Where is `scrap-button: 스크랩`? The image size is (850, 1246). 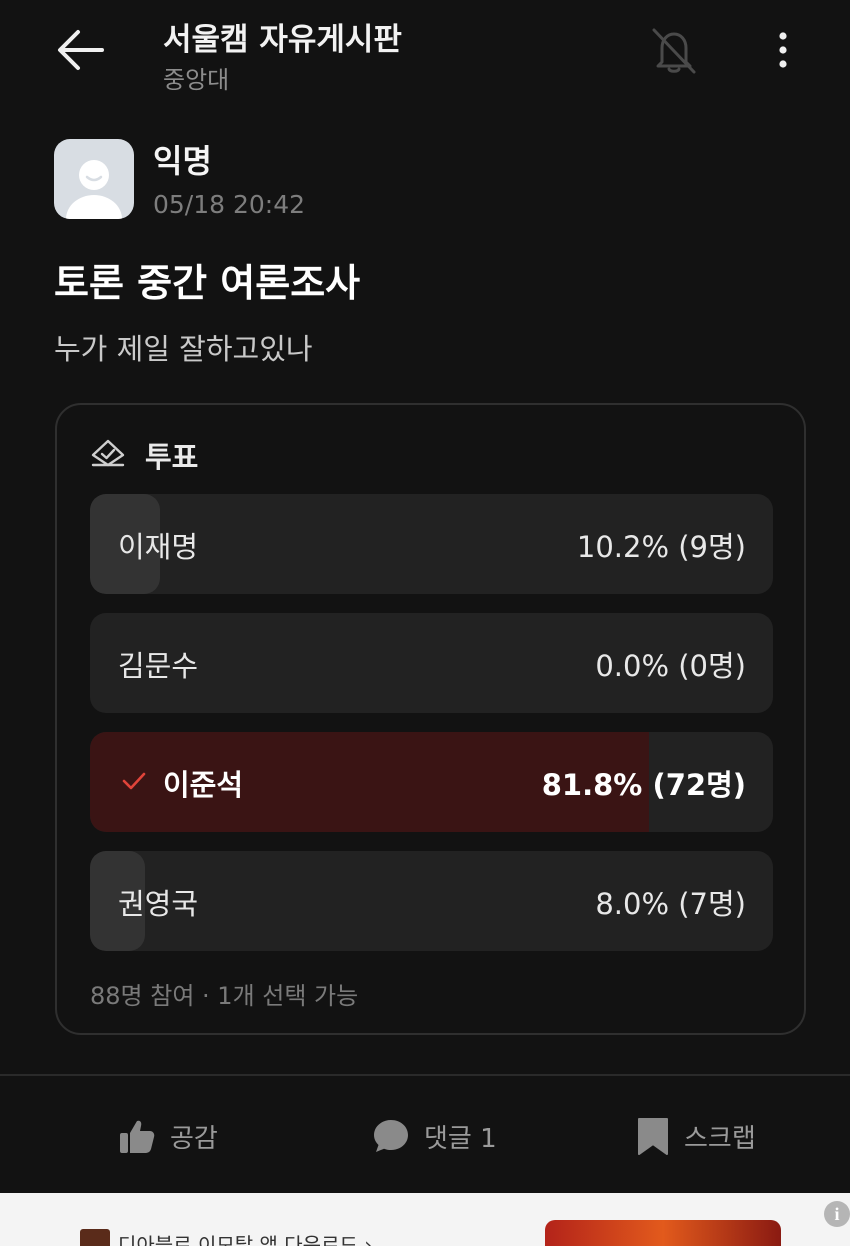 scrap-button: 스크랩 is located at coordinates (696, 1136).